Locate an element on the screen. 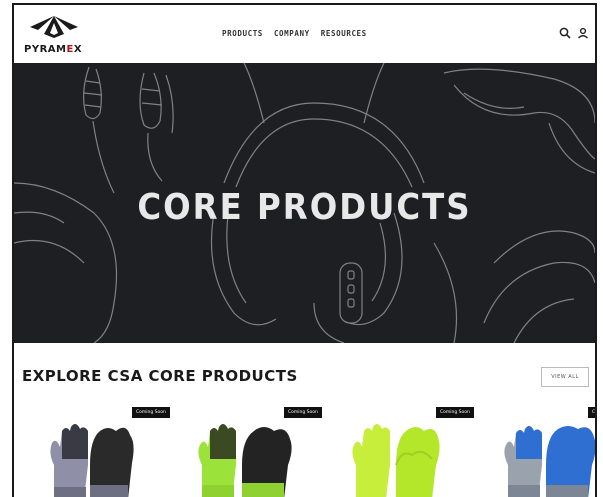  nav-item-company: COMPANY is located at coordinates (292, 33).